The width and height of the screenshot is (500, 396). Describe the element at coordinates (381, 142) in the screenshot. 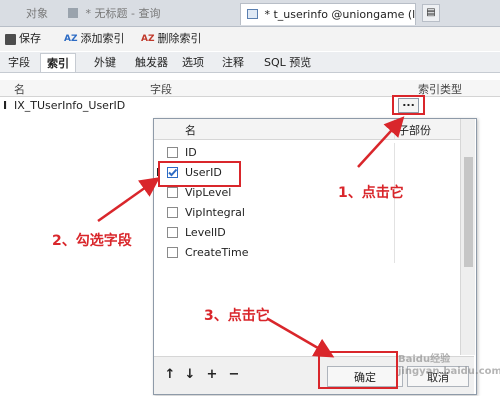

I see `arrow-step1` at that location.